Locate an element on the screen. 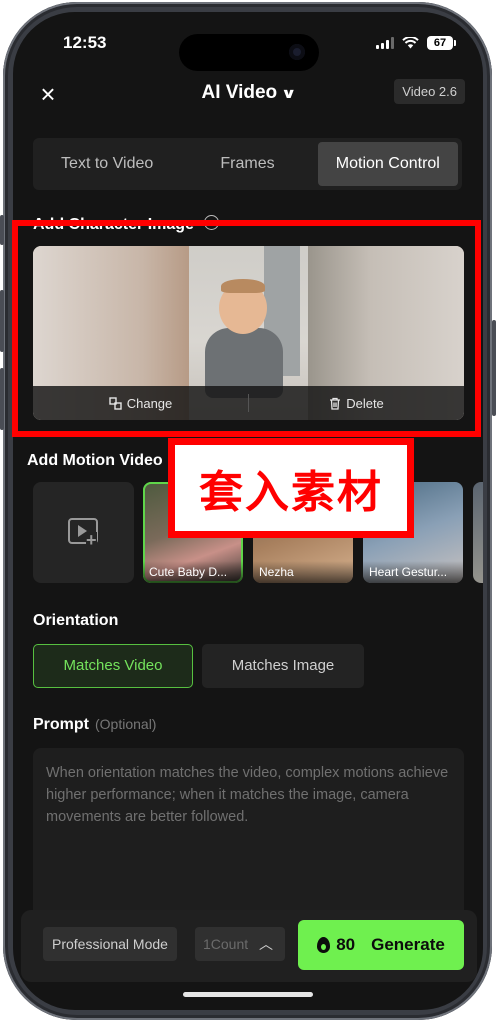  add-motion-video-button: + is located at coordinates (83, 532).